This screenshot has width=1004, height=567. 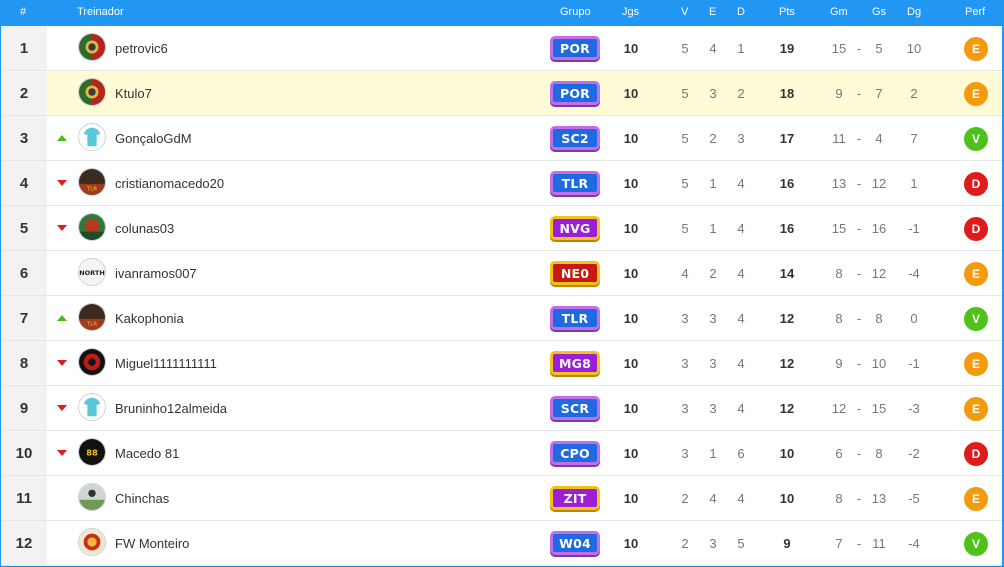 I want to click on avatar: NORTH, so click(x=92, y=272).